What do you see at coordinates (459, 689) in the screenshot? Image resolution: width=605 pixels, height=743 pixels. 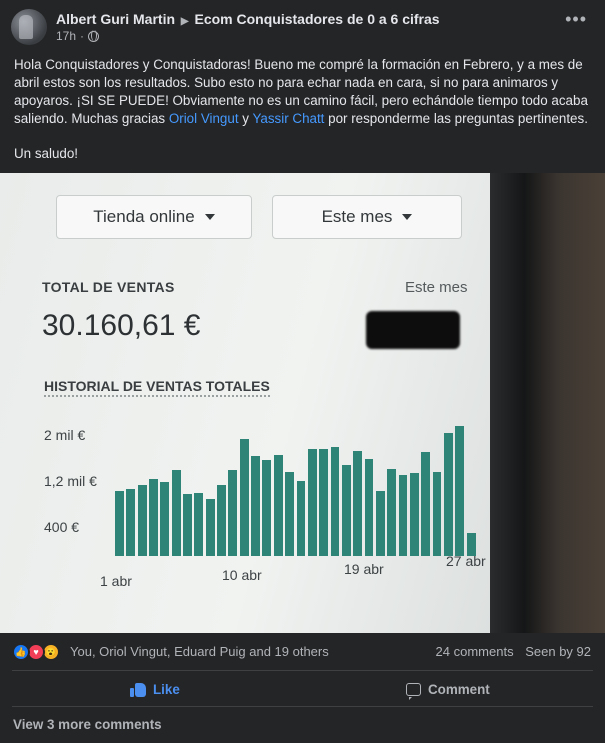 I see `comment-label: Comment` at bounding box center [459, 689].